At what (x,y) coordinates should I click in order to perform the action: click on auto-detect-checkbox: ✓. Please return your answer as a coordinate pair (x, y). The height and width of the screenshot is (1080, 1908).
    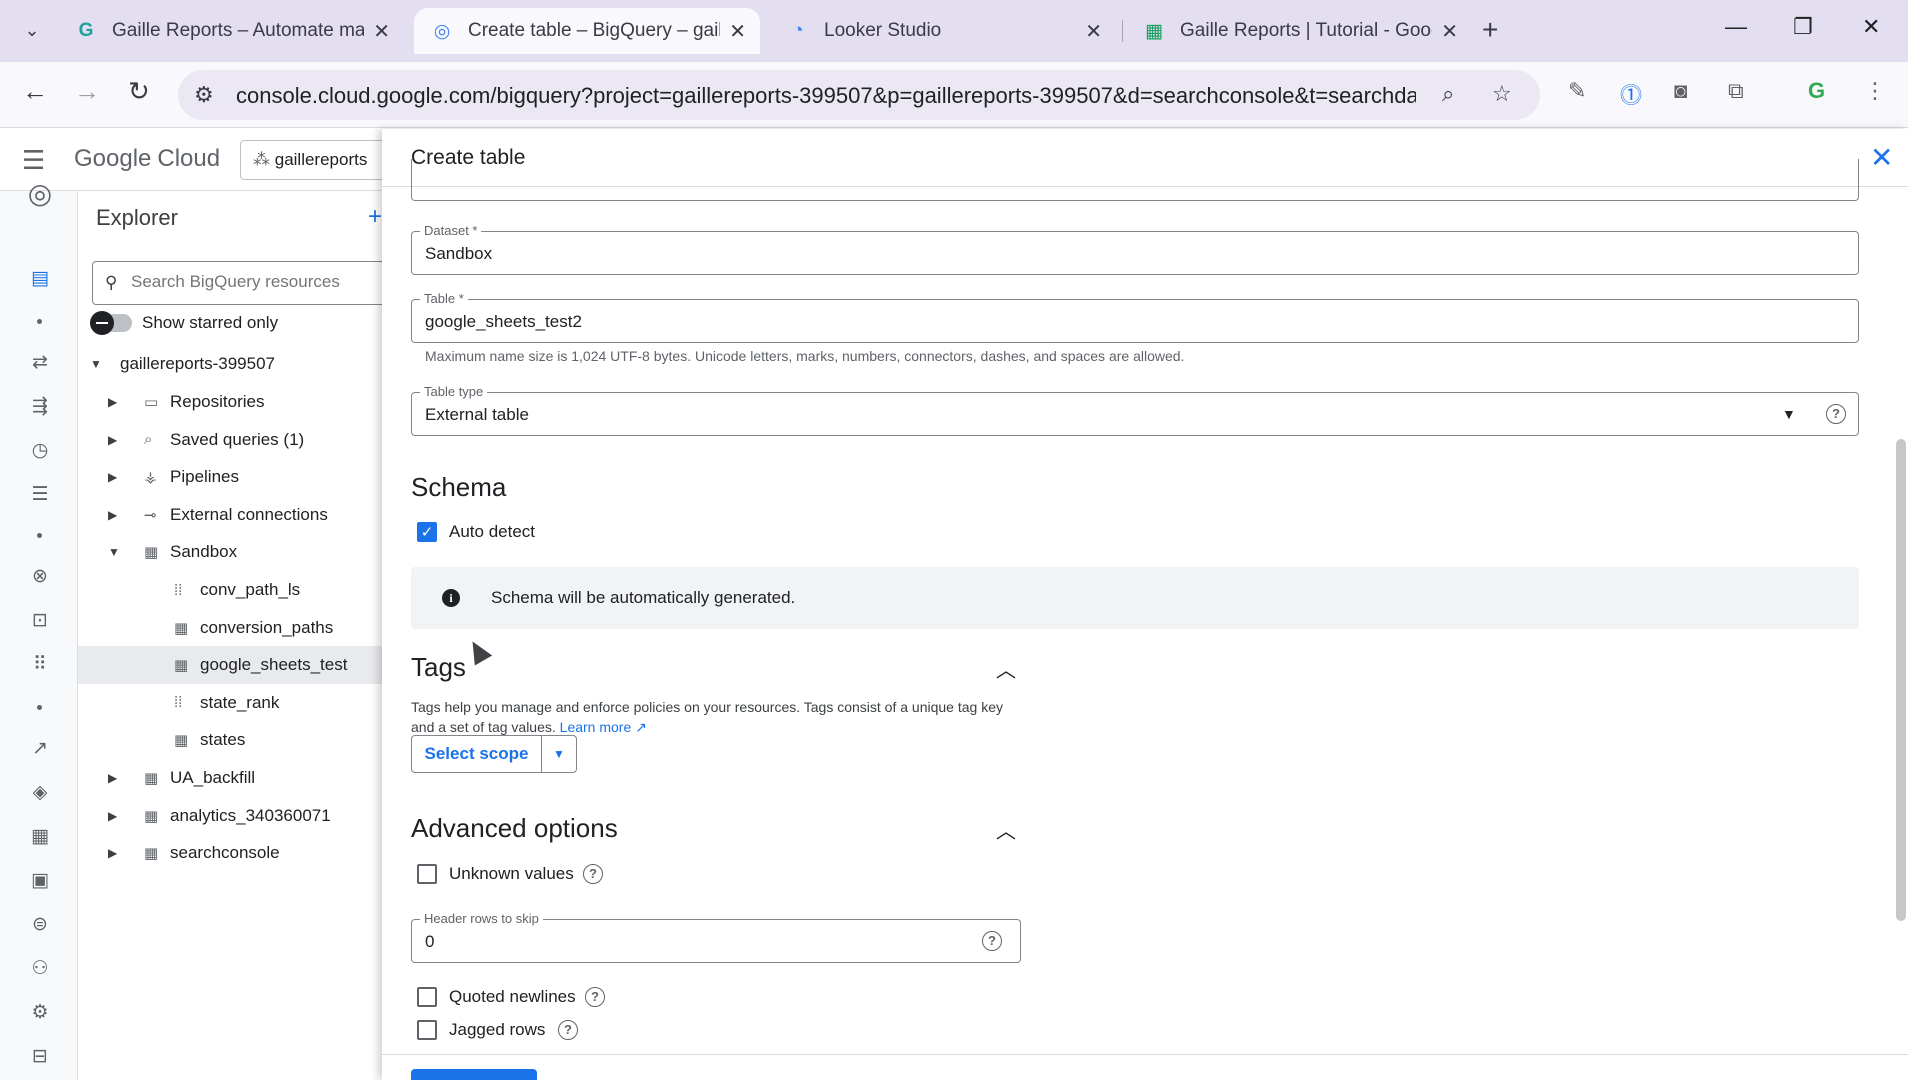
    Looking at the image, I should click on (427, 532).